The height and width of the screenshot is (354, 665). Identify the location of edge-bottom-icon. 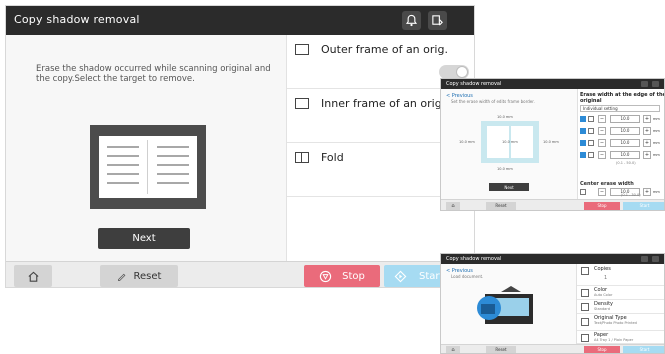
(591, 131).